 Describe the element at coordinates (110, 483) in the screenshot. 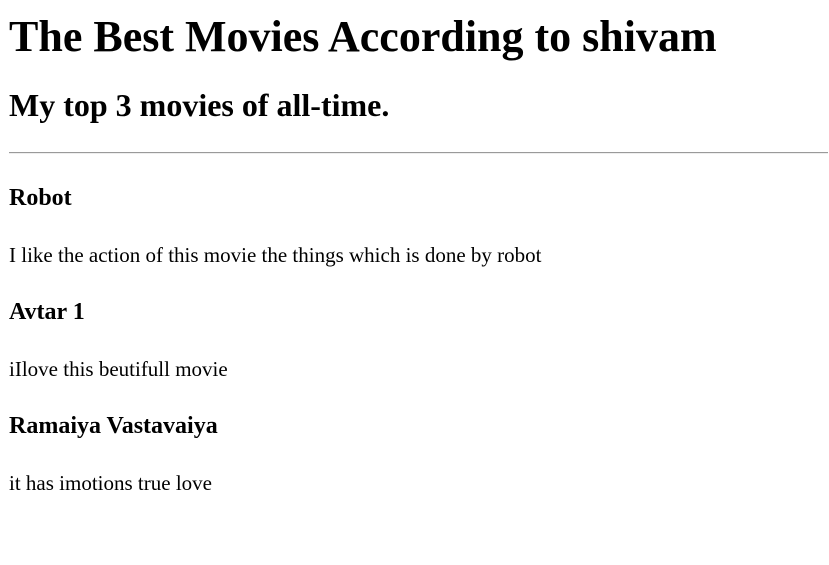

I see `movie-description: it has imotions true love` at that location.